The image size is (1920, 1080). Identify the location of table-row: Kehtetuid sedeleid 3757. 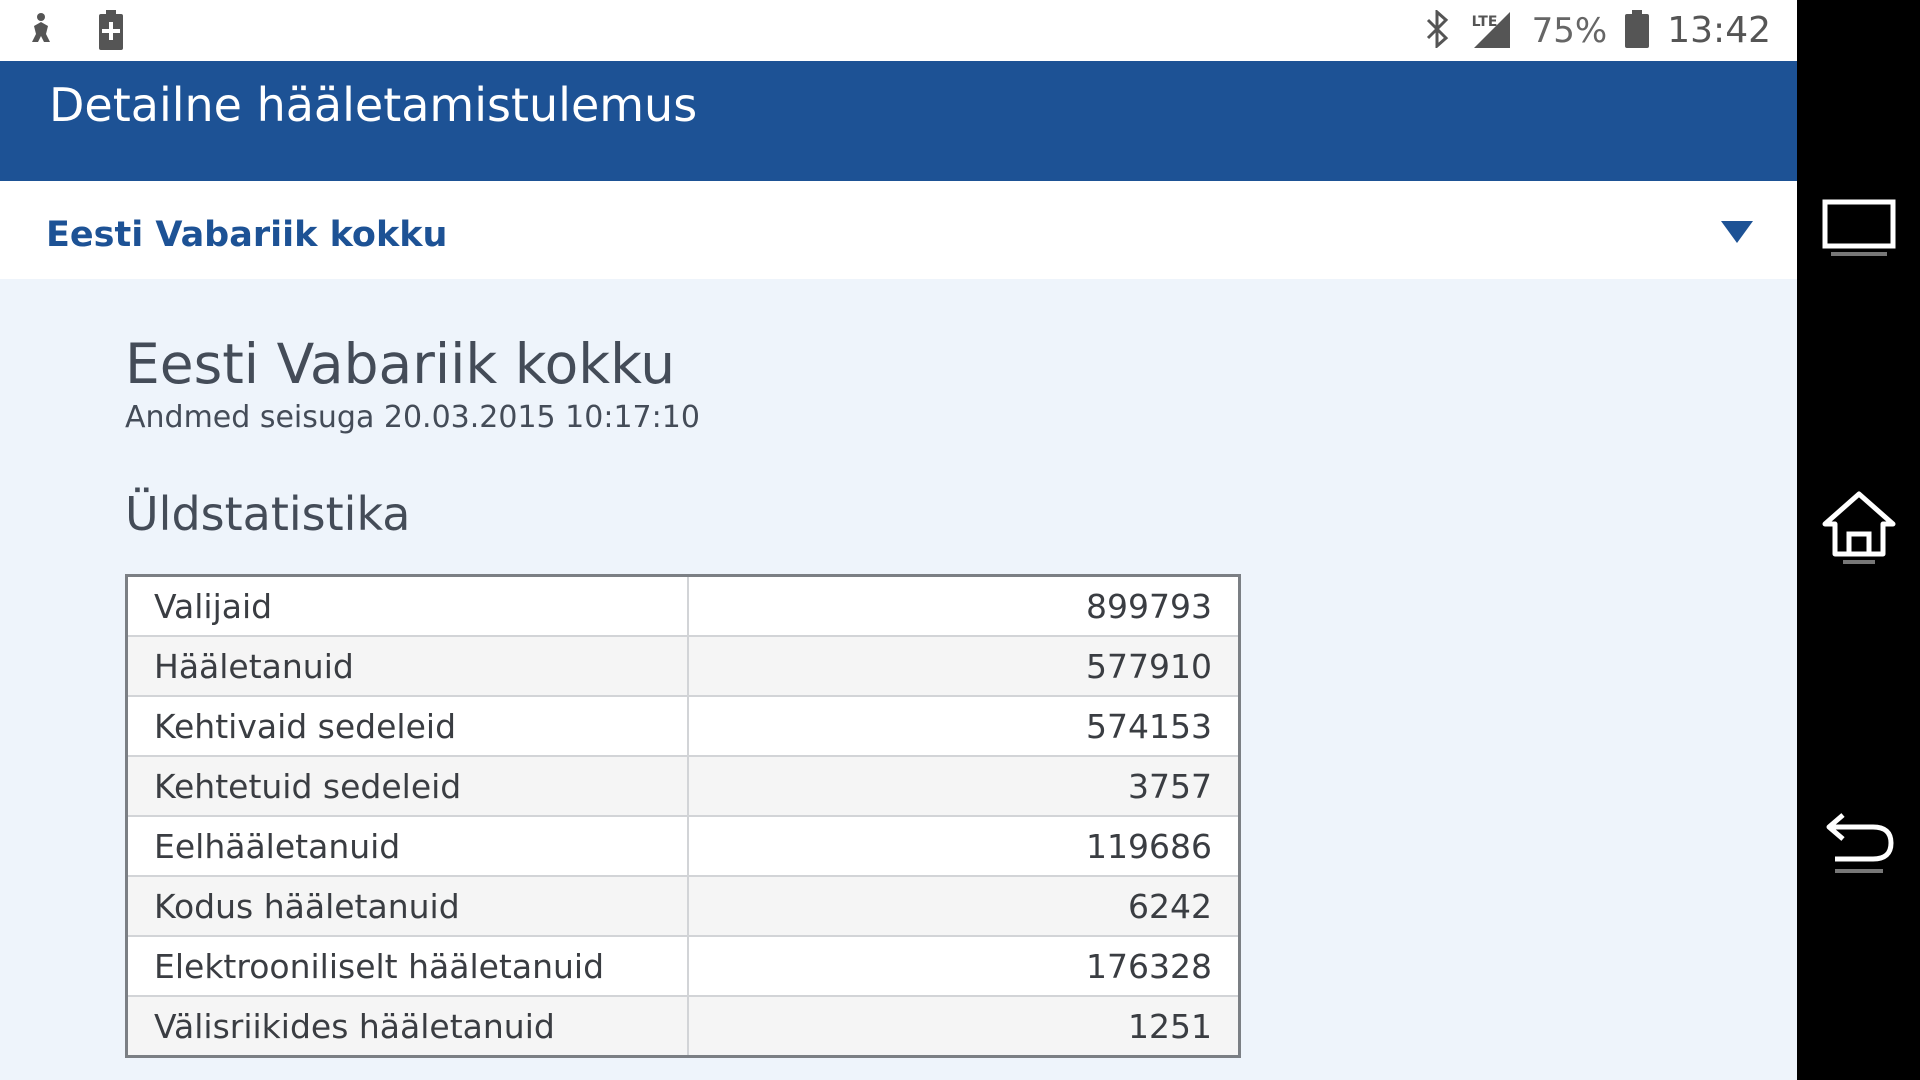
(683, 786).